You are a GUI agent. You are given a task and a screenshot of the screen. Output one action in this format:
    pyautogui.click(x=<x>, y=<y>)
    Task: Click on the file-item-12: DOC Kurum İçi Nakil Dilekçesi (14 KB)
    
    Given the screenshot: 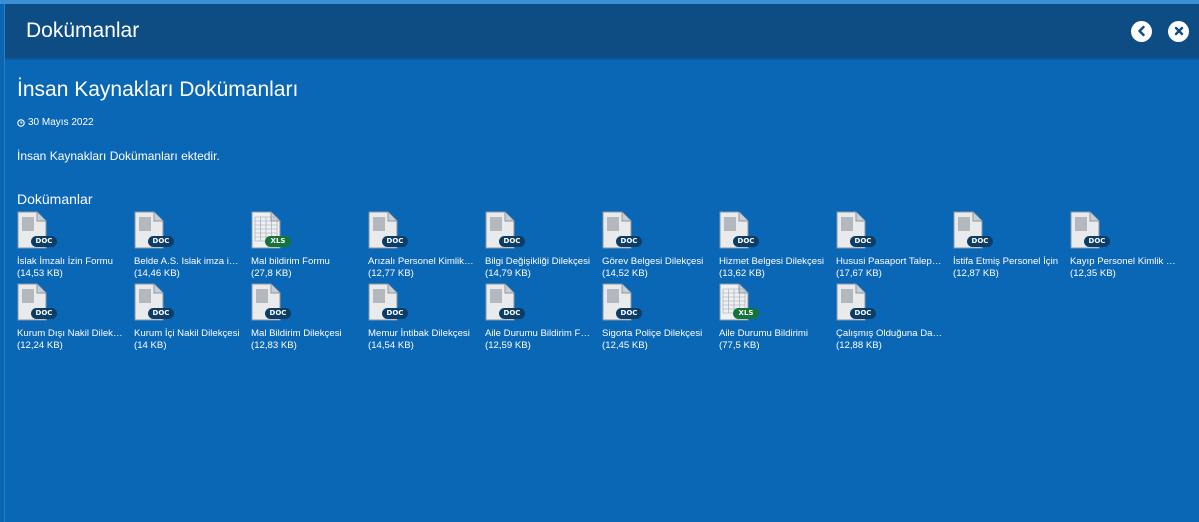 What is the action you would take?
    pyautogui.click(x=192, y=317)
    